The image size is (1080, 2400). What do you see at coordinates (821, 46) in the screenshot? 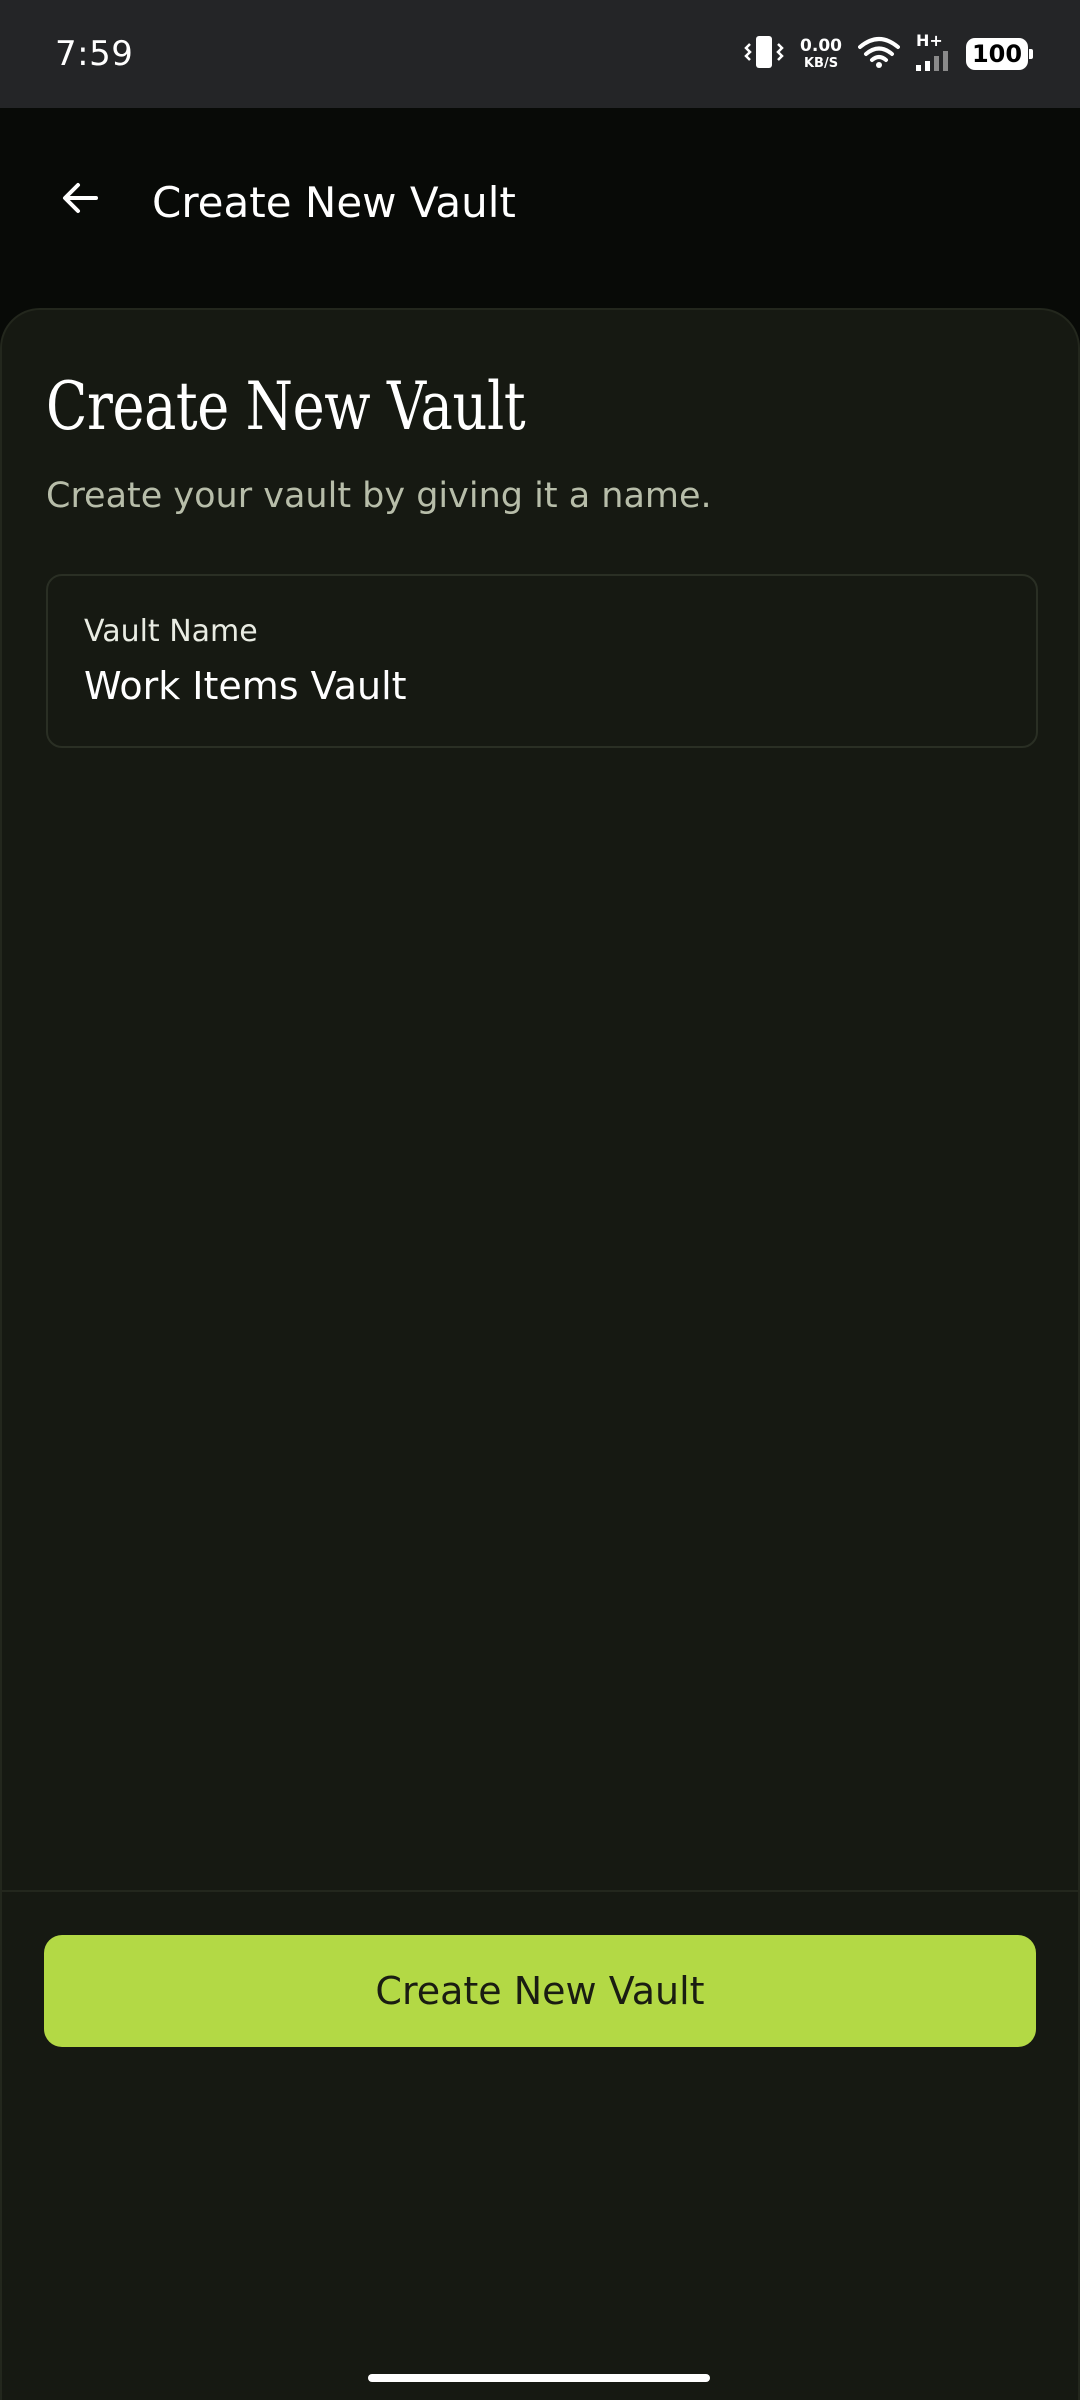
I see `network-speed-value: 0.00` at bounding box center [821, 46].